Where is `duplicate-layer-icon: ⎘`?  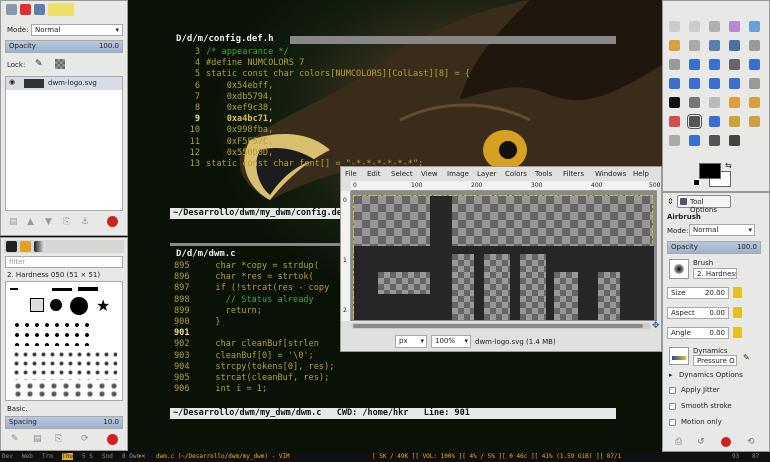
duplicate-layer-icon: ⎘ is located at coordinates (66, 222).